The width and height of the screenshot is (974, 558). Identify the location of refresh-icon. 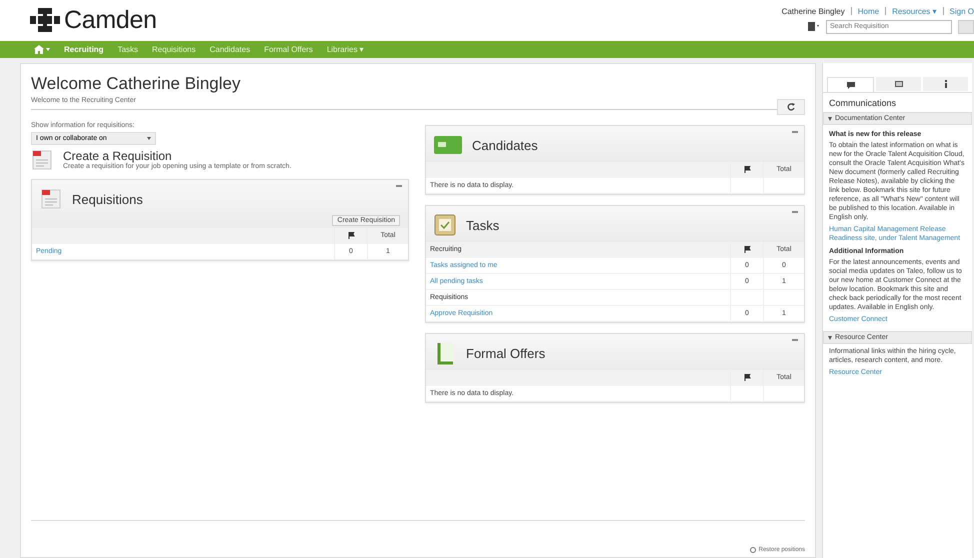
(791, 107).